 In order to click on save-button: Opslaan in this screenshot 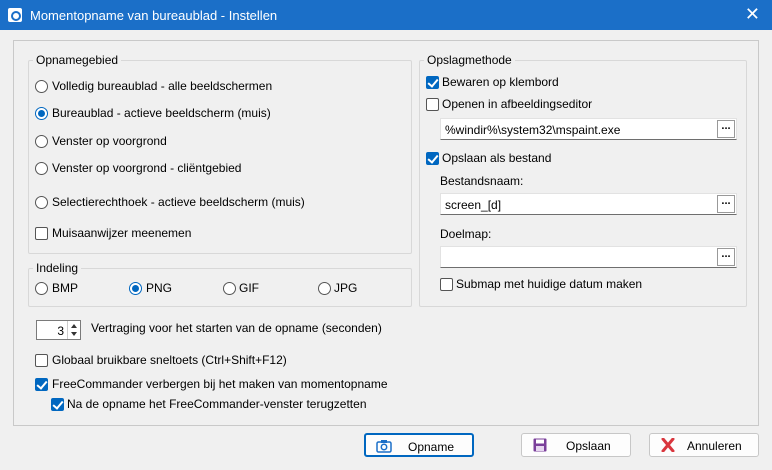, I will do `click(576, 445)`.